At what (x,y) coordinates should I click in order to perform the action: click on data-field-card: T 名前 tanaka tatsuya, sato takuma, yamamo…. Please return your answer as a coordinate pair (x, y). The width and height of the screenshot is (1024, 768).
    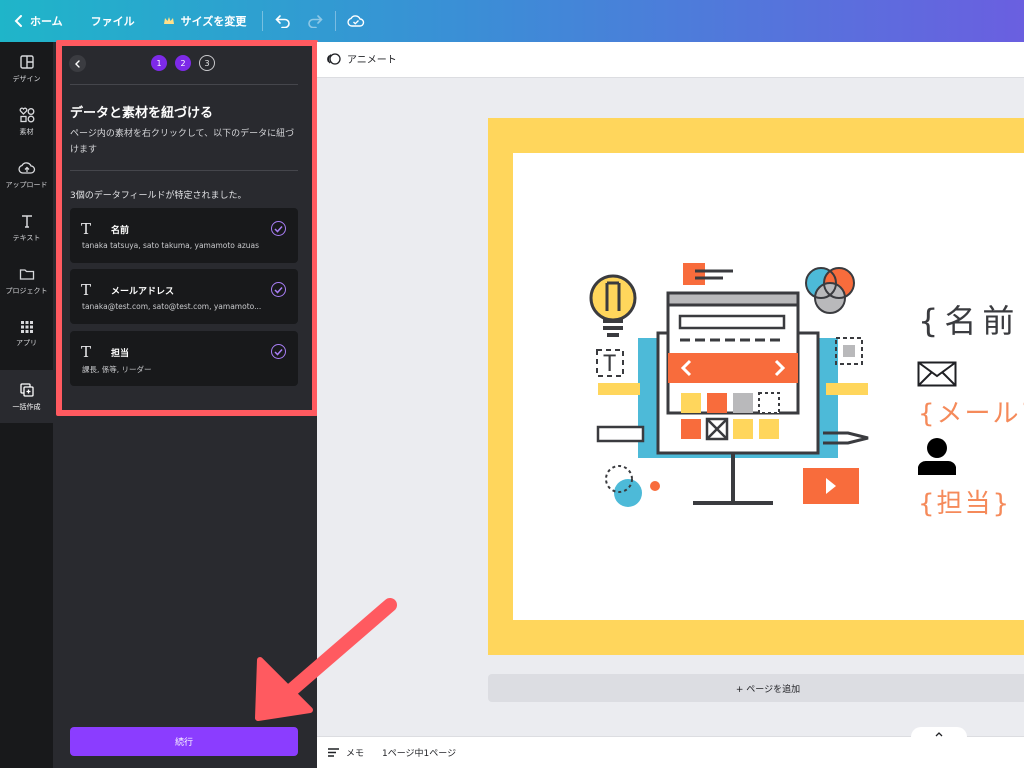
    Looking at the image, I should click on (184, 235).